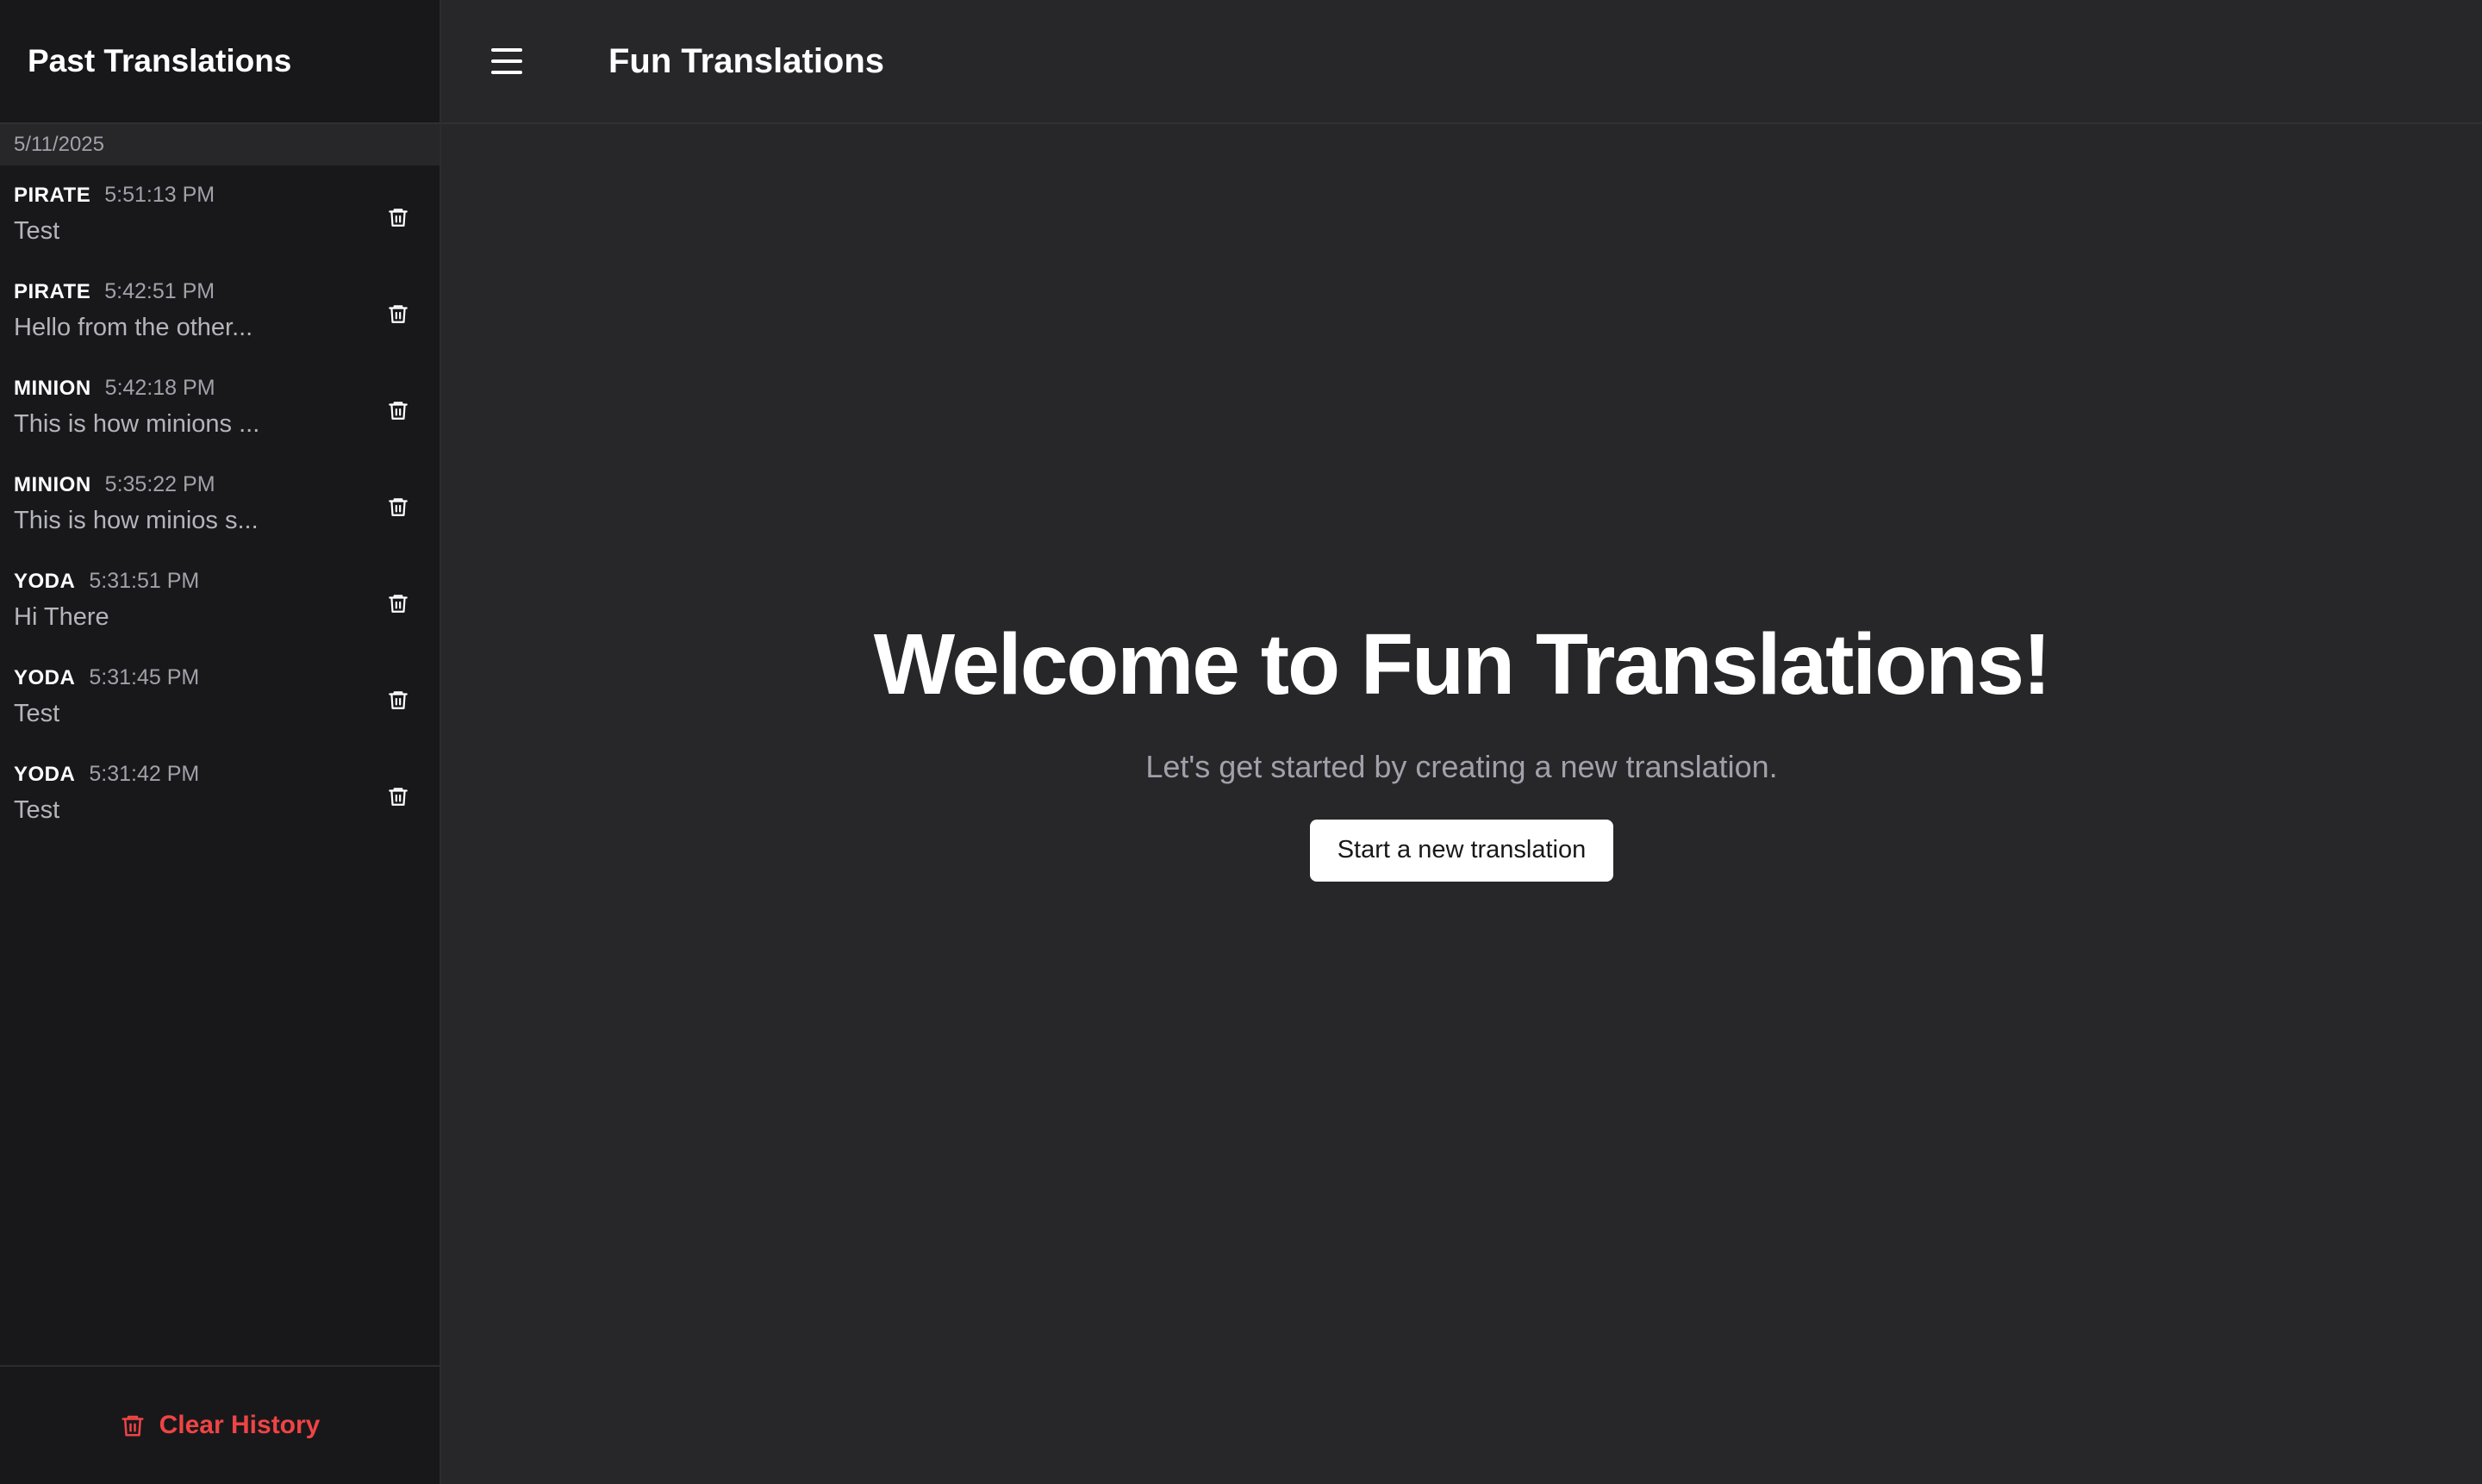 This screenshot has height=1484, width=2482. Describe the element at coordinates (145, 774) in the screenshot. I see `history-item-time: 5:31:42 PM` at that location.